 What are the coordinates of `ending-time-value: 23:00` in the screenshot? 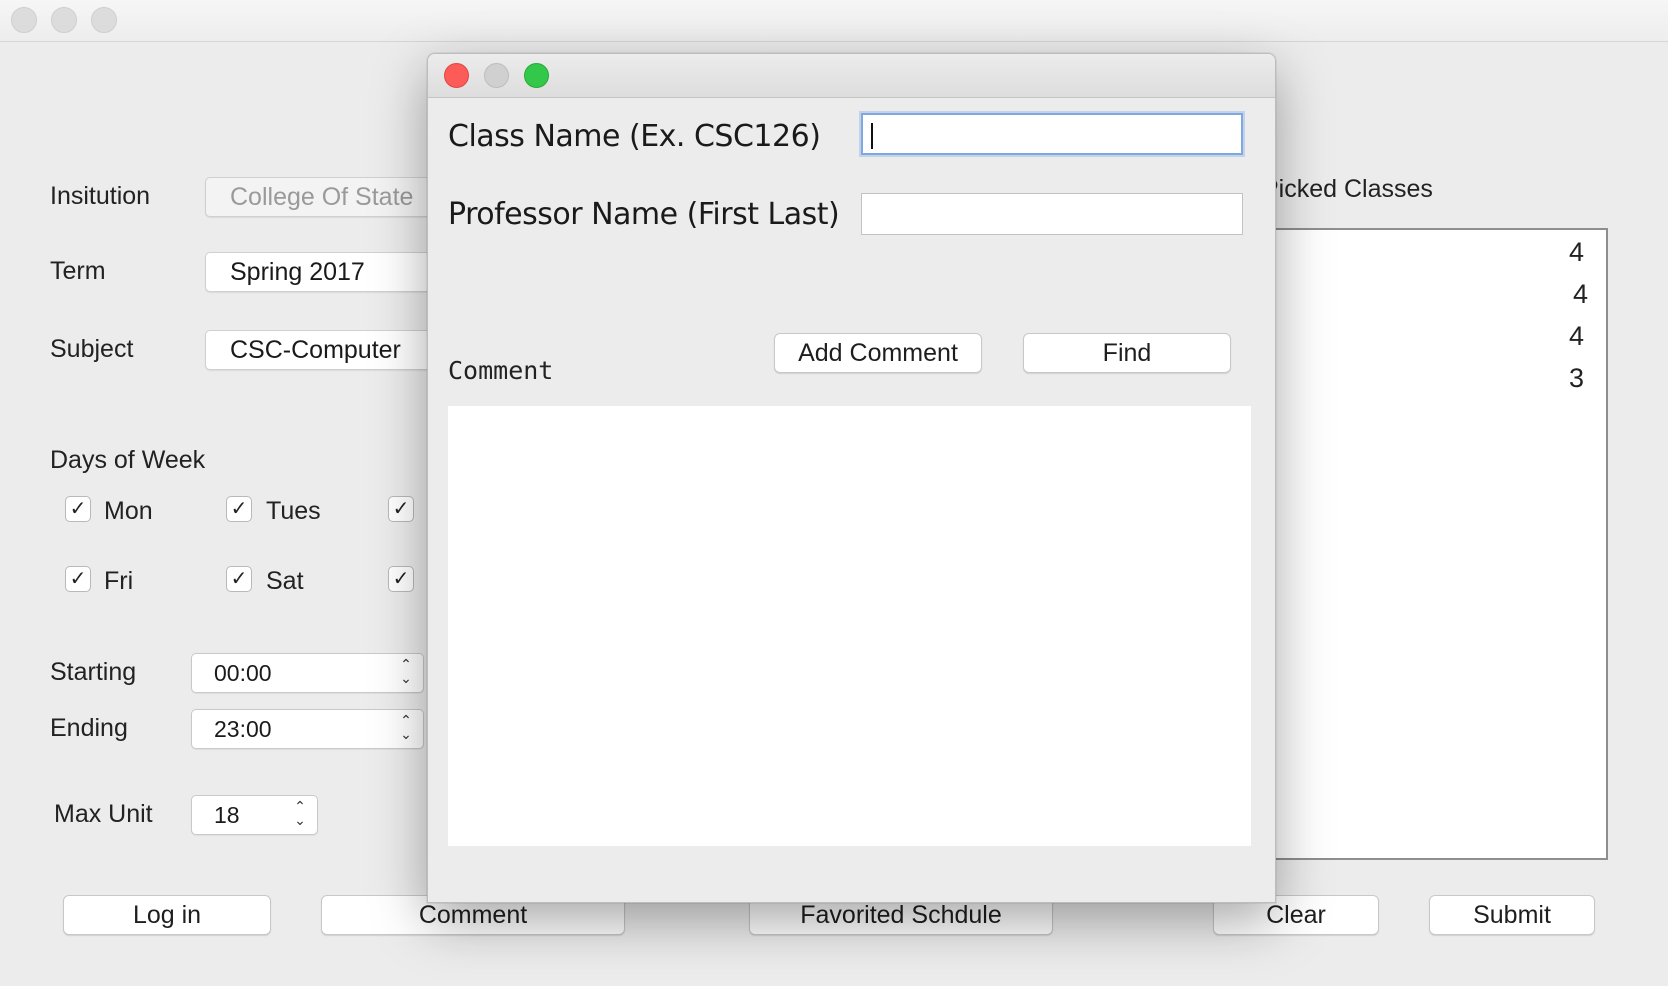 It's located at (243, 729).